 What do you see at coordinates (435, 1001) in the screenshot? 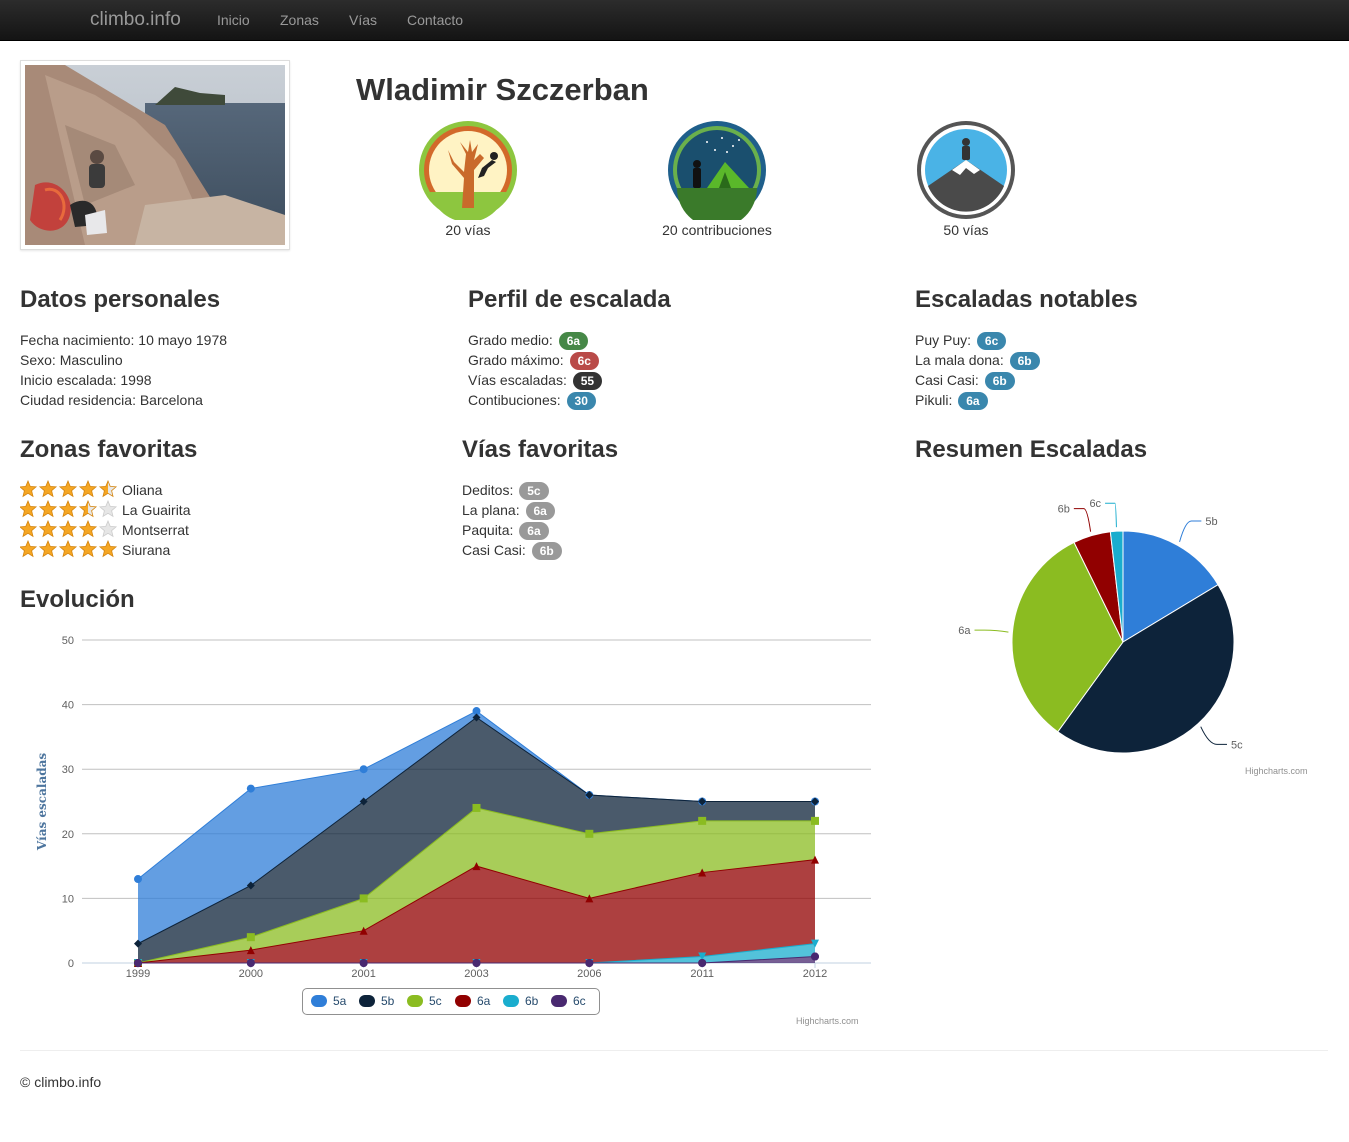
I see `legend-label: 5c` at bounding box center [435, 1001].